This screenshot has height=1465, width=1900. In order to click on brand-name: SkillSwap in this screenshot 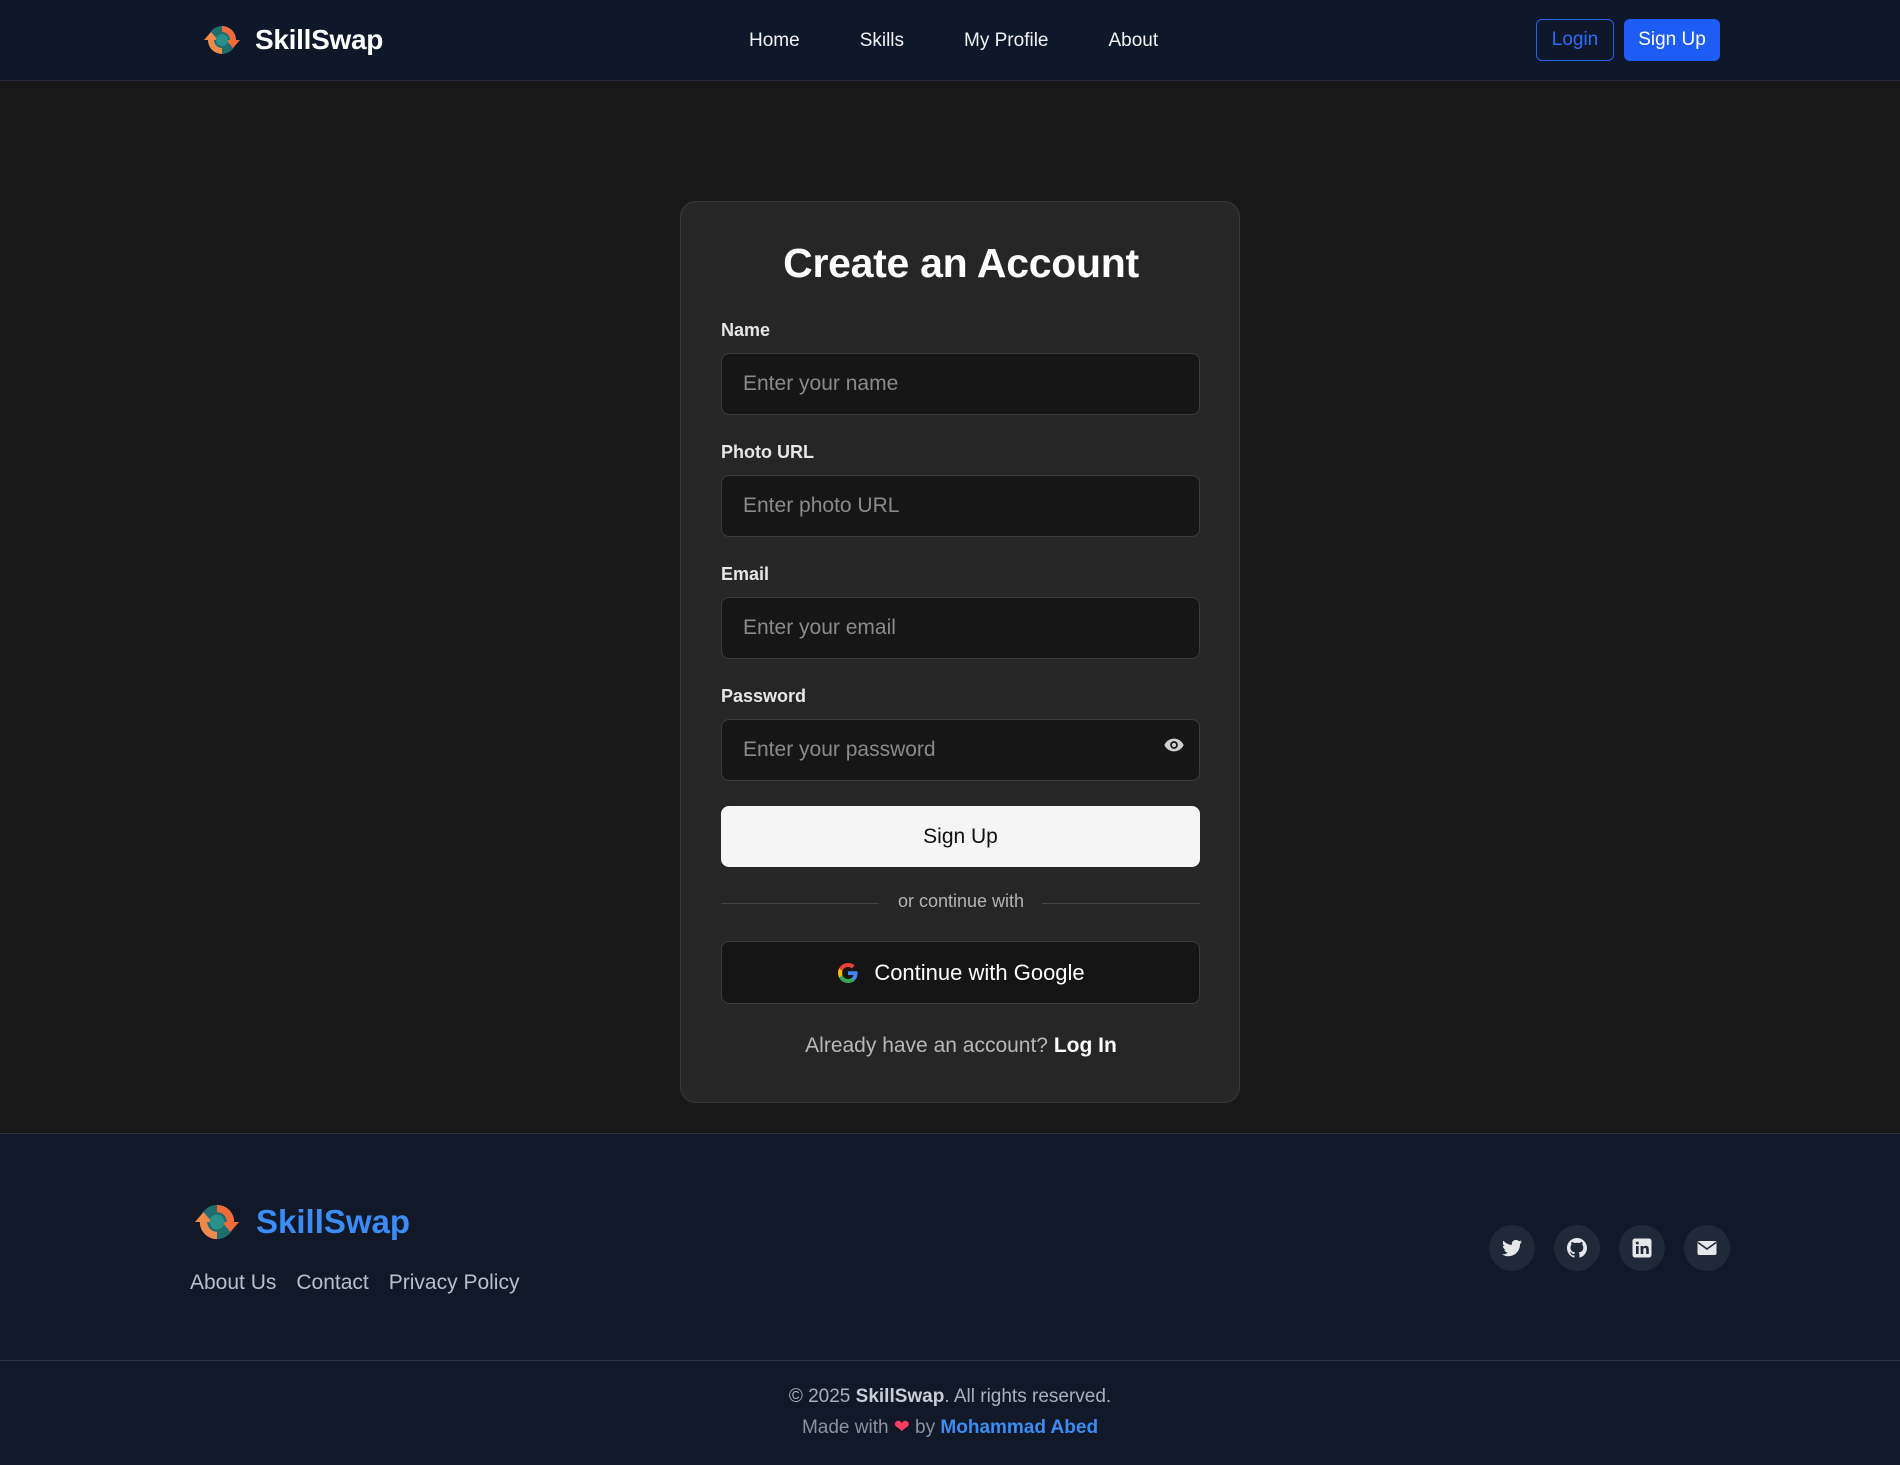, I will do `click(319, 39)`.